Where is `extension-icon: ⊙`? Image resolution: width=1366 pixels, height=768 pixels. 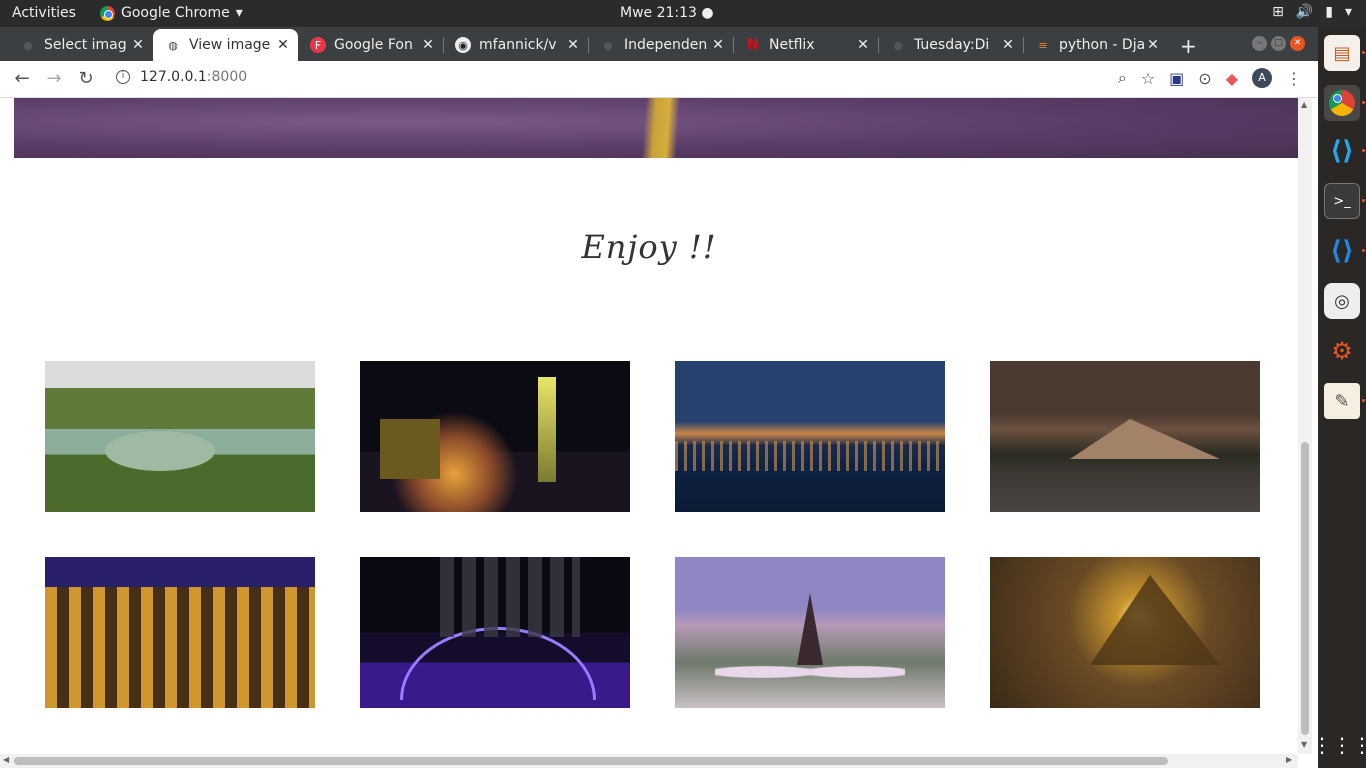 extension-icon: ⊙ is located at coordinates (1204, 78).